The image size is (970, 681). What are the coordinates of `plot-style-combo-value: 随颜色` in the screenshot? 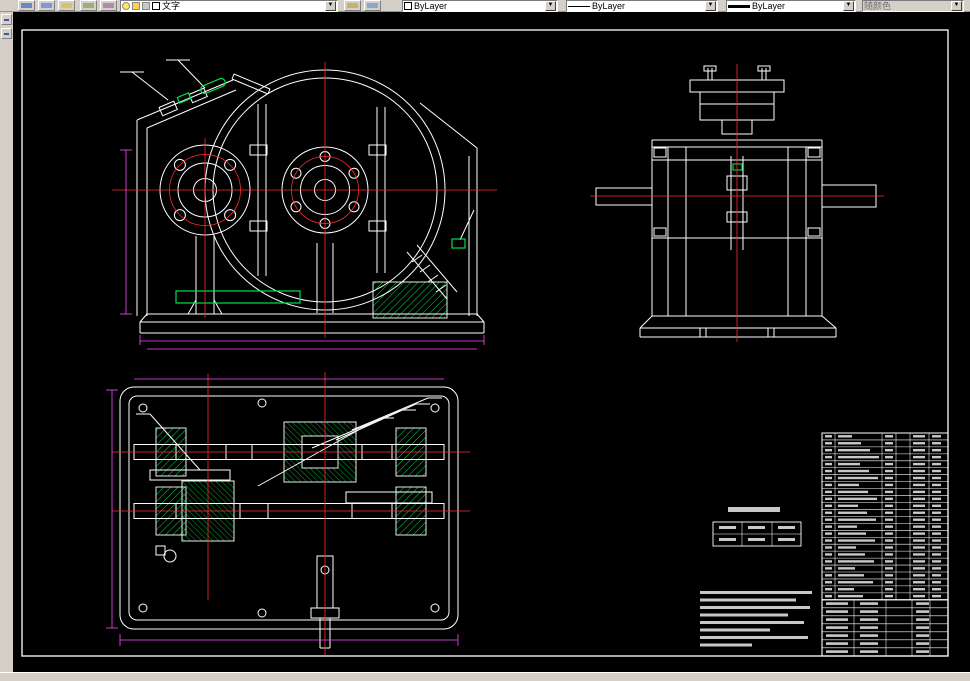 It's located at (878, 6).